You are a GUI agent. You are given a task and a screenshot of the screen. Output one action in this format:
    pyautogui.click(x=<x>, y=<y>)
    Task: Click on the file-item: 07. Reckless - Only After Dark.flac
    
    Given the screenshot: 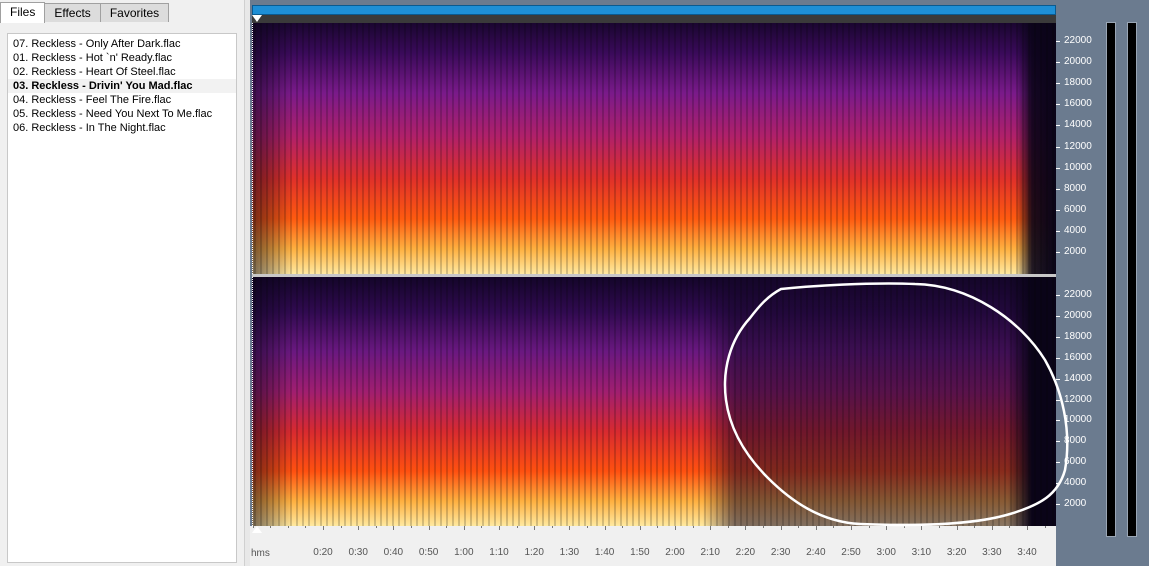 What is the action you would take?
    pyautogui.click(x=122, y=44)
    